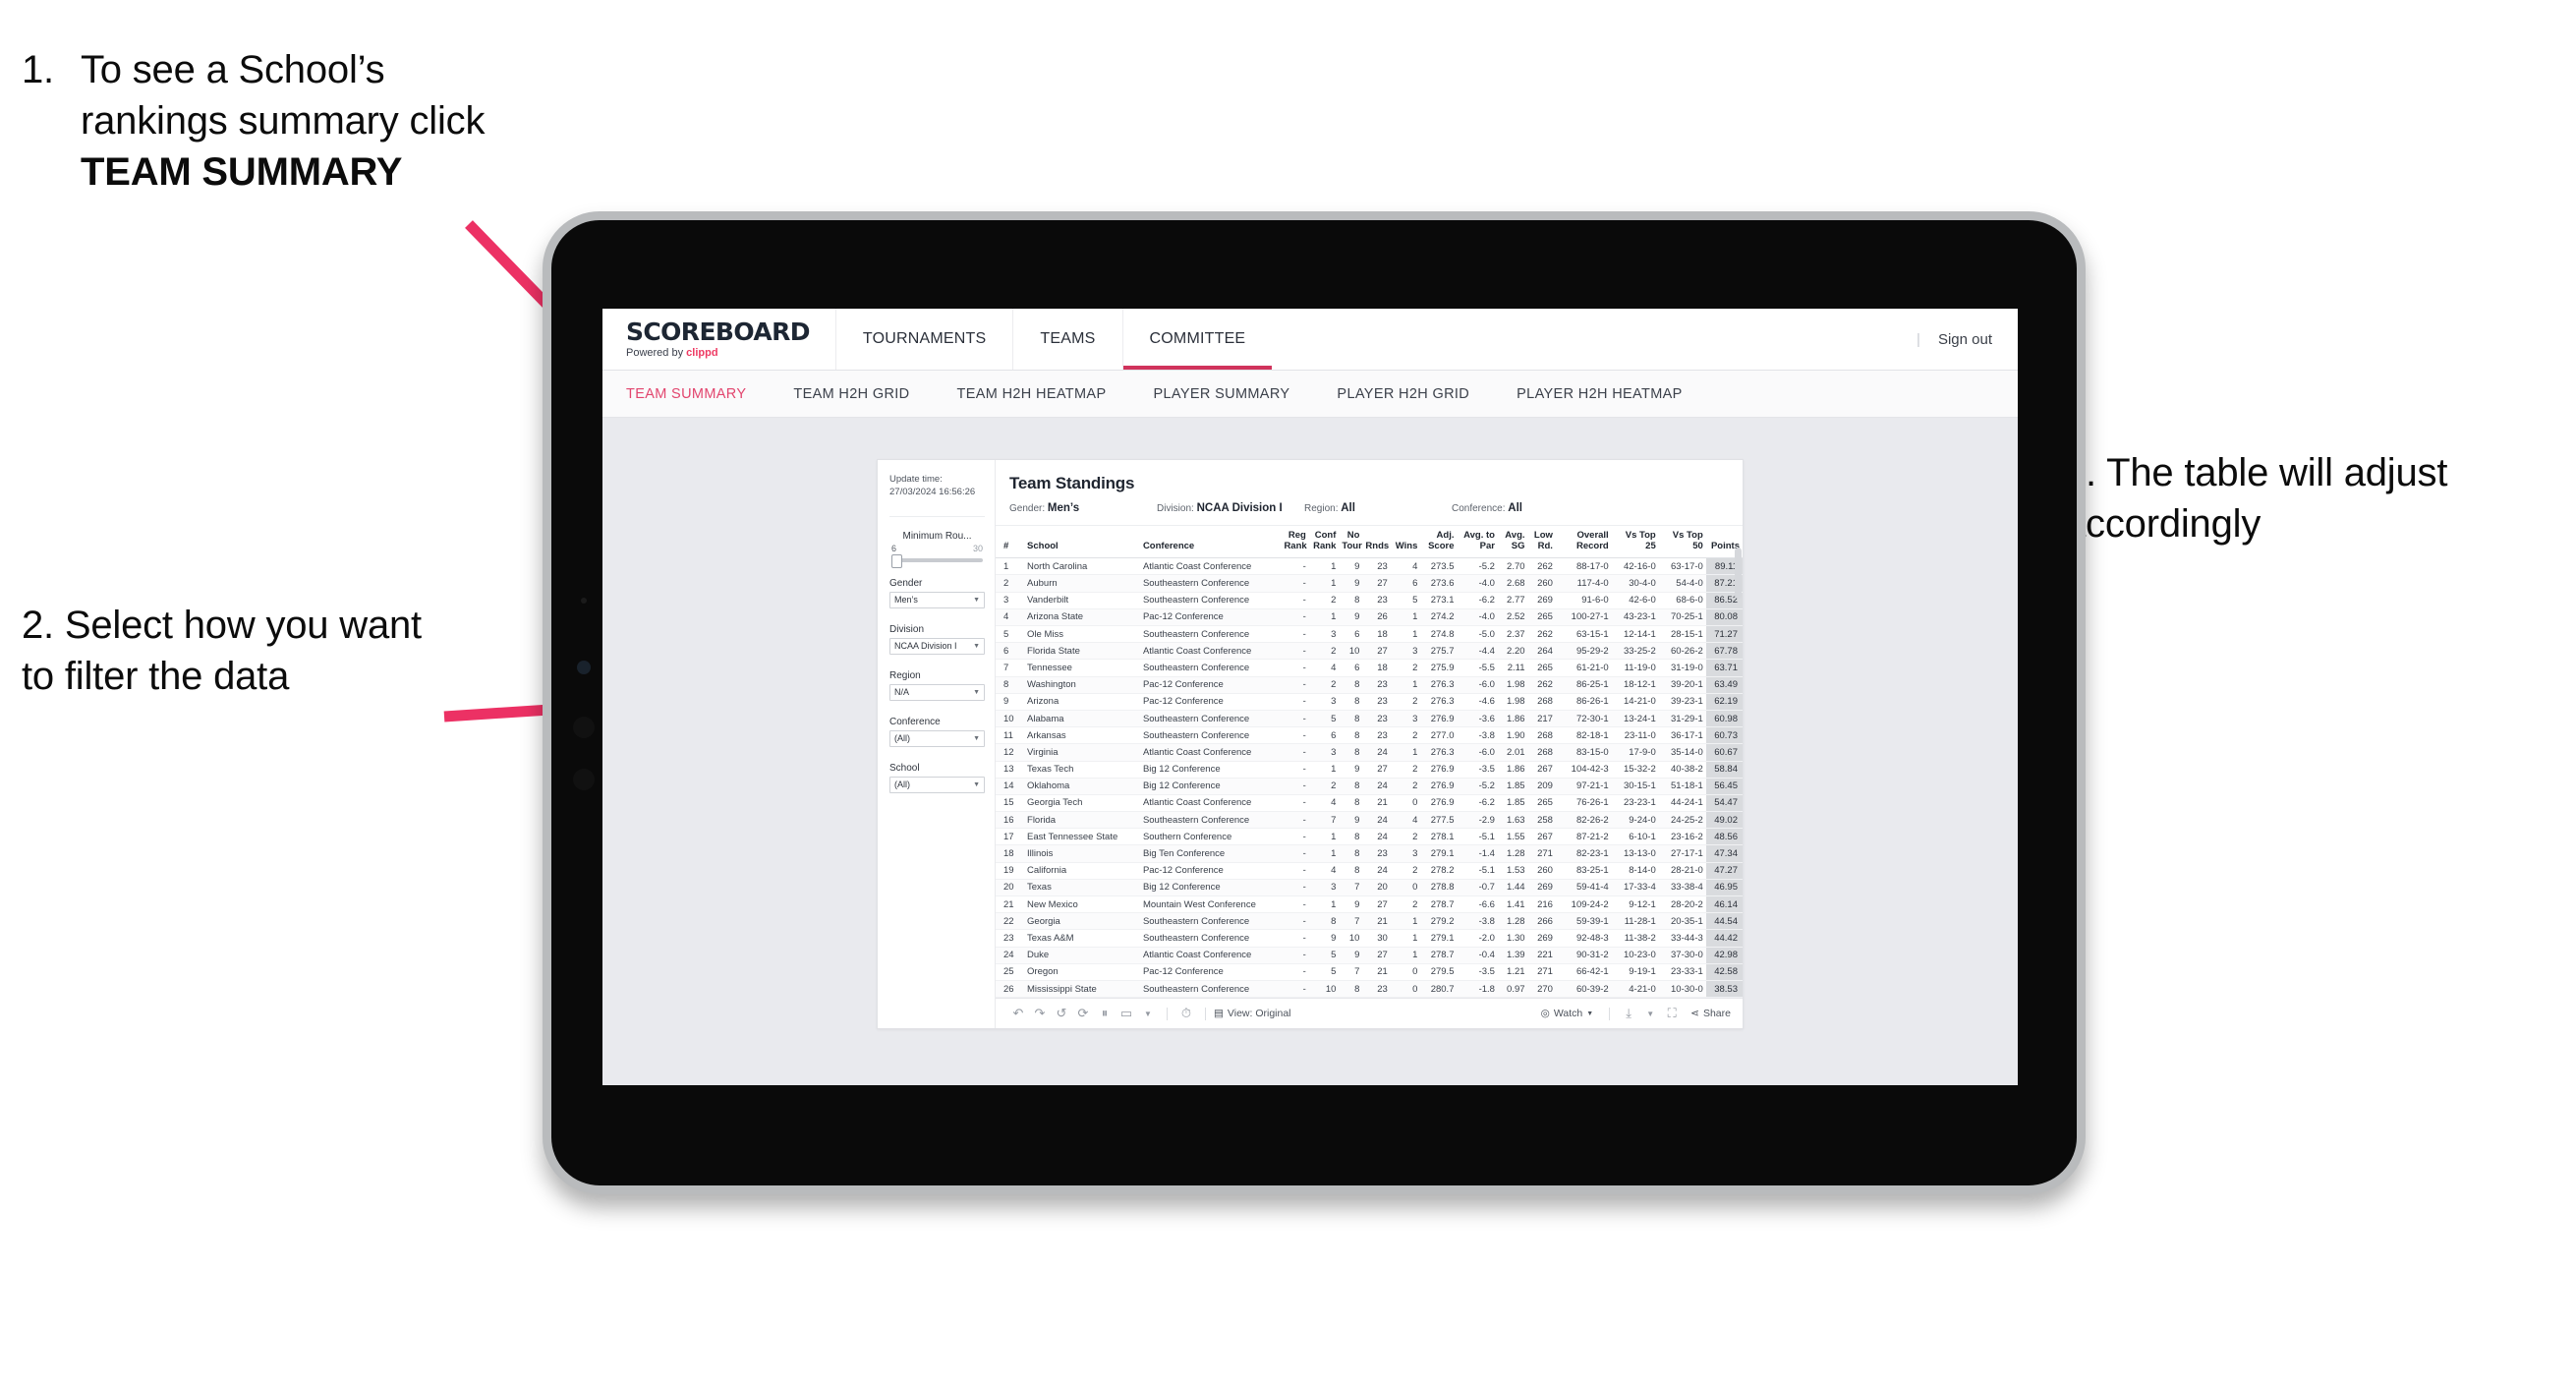  I want to click on cell-: 15, so click(1008, 803).